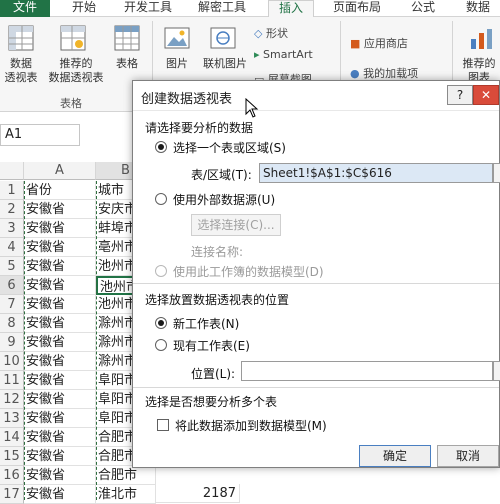 The width and height of the screenshot is (500, 504). What do you see at coordinates (96, 340) in the screenshot?
I see `copy-range-border` at bounding box center [96, 340].